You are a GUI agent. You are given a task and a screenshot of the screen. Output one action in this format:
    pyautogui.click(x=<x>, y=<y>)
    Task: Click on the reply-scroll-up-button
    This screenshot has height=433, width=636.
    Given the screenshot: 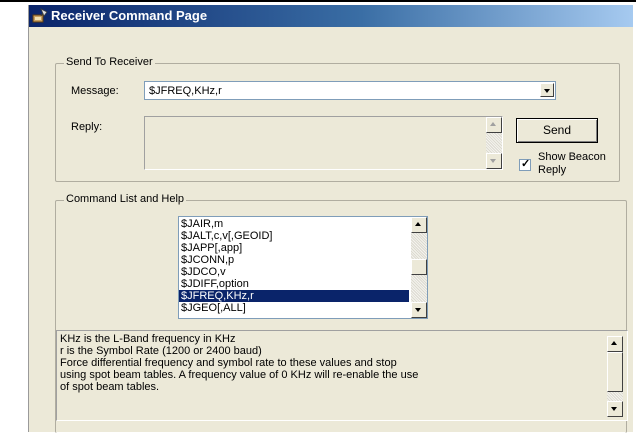 What is the action you would take?
    pyautogui.click(x=494, y=125)
    